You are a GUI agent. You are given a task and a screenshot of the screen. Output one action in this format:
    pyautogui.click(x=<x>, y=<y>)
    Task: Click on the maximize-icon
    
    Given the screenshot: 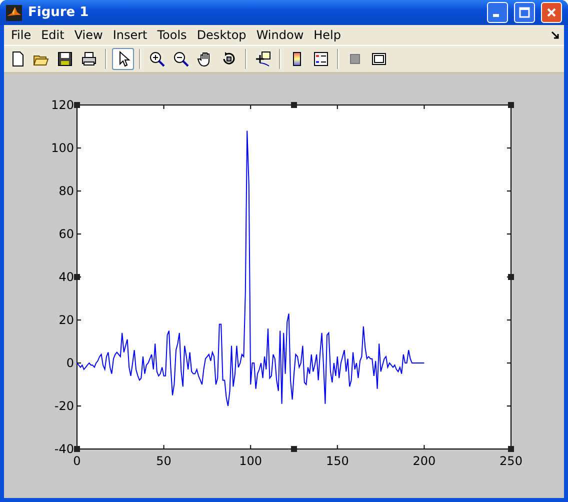 What is the action you would take?
    pyautogui.click(x=524, y=12)
    